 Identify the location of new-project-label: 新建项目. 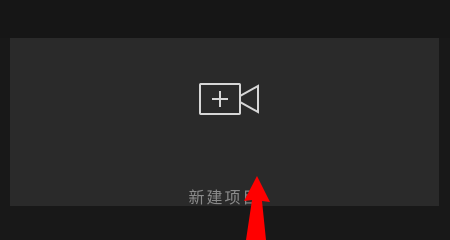
(224, 197).